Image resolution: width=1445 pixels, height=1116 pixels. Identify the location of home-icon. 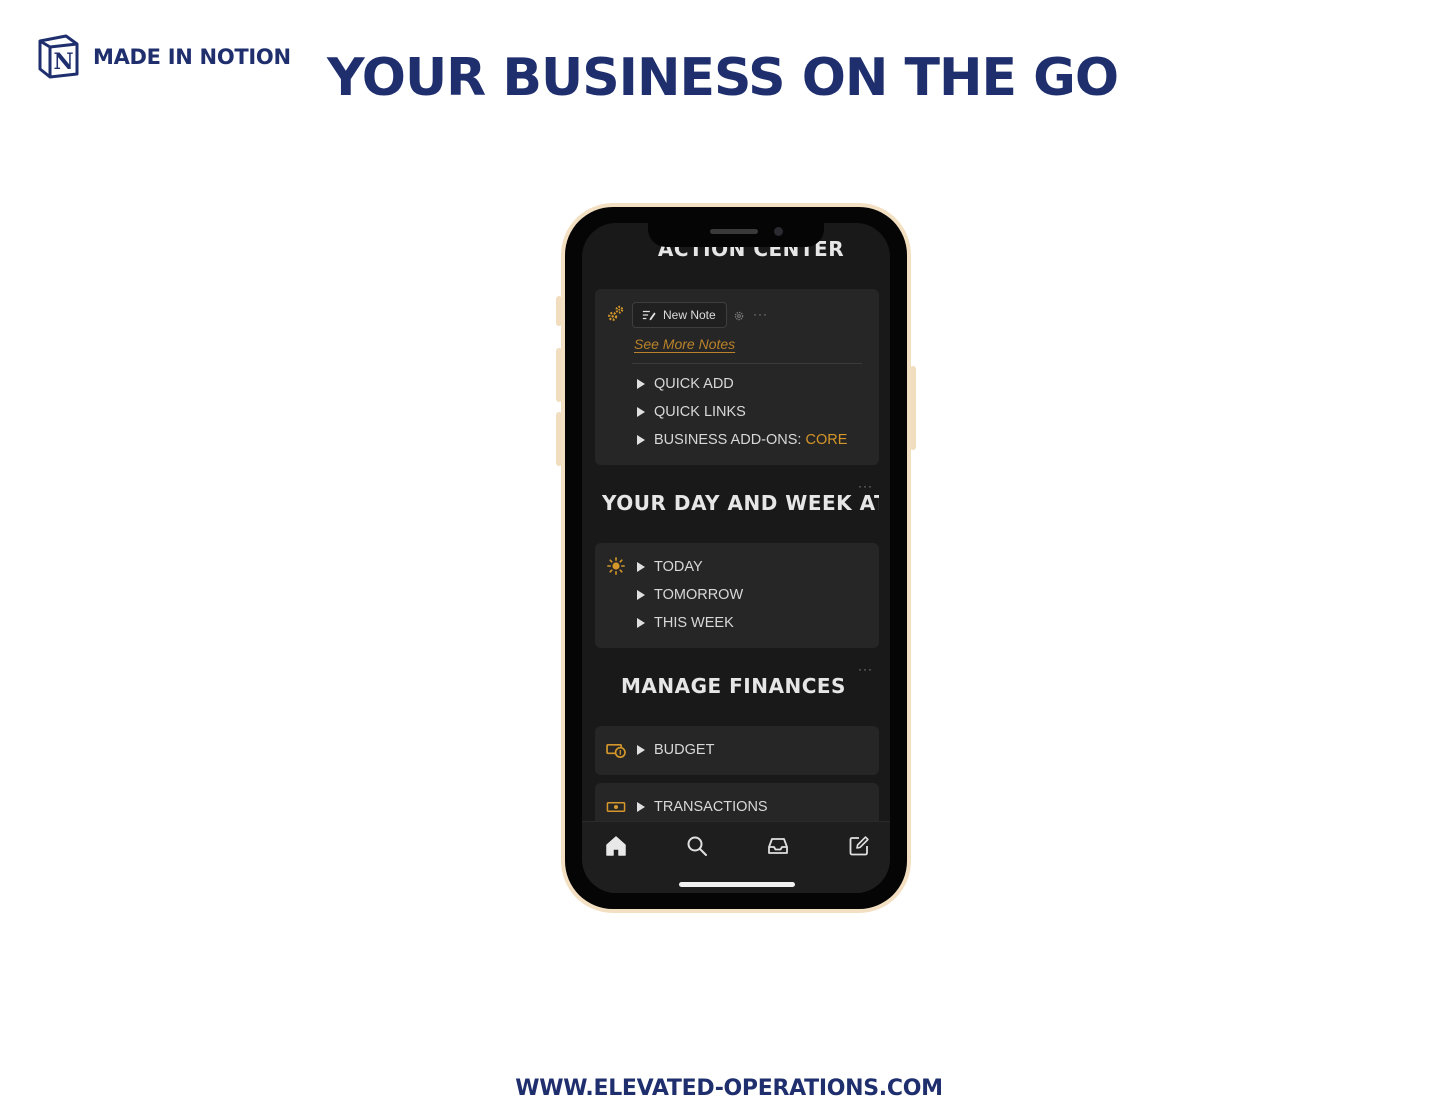
(616, 846).